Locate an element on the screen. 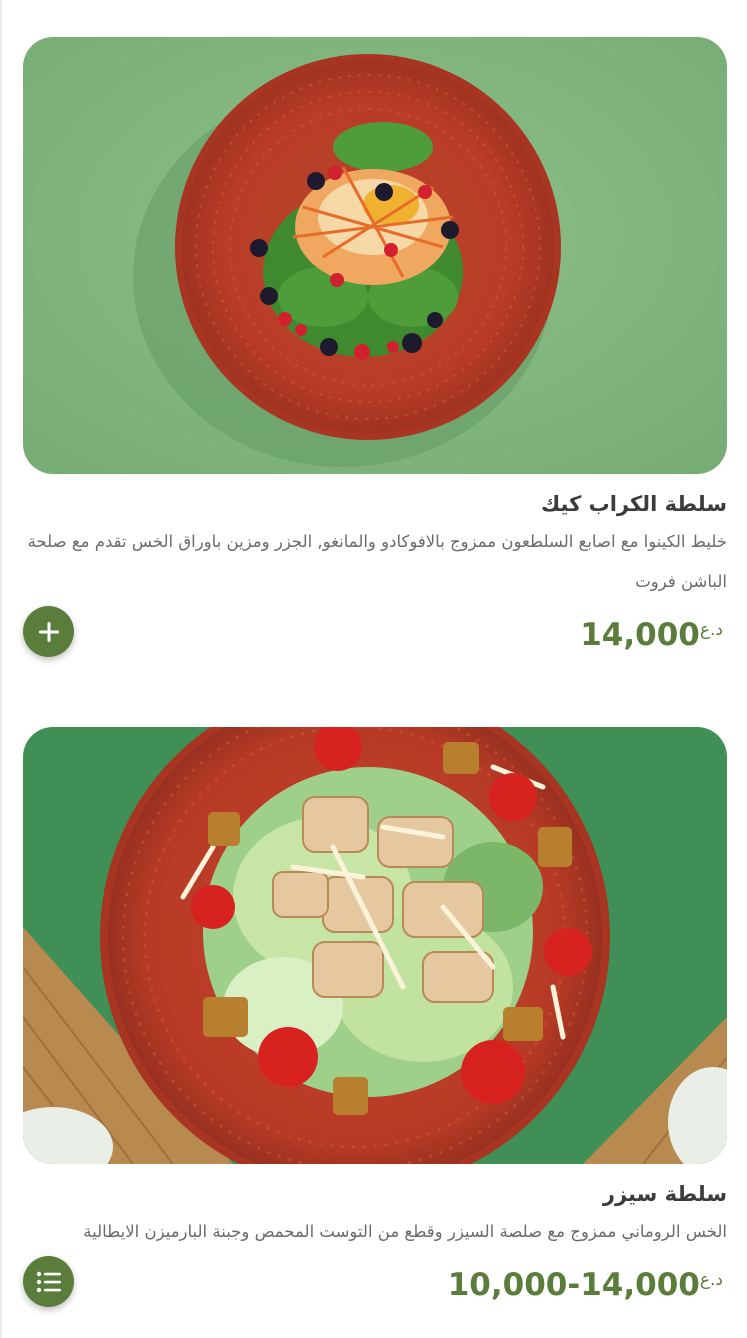 The image size is (747, 1338). item-price: د.ع14,000-10,000 is located at coordinates (587, 1282).